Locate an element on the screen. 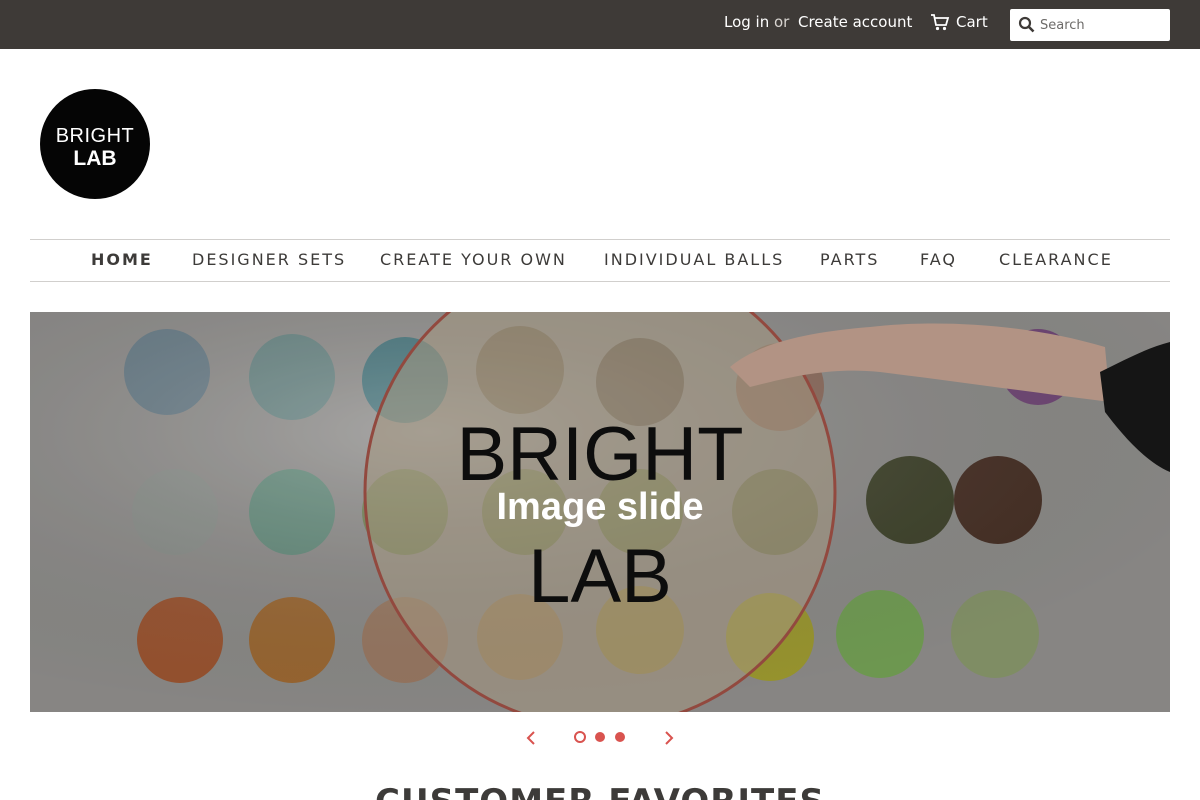  search-icon is located at coordinates (1026, 24).